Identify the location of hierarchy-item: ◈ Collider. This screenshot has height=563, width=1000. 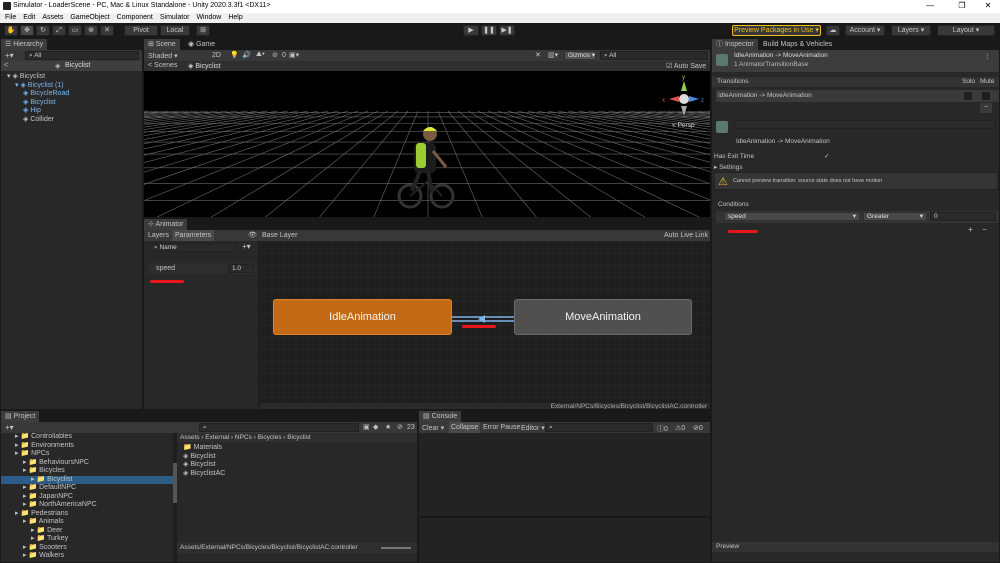
(38, 120).